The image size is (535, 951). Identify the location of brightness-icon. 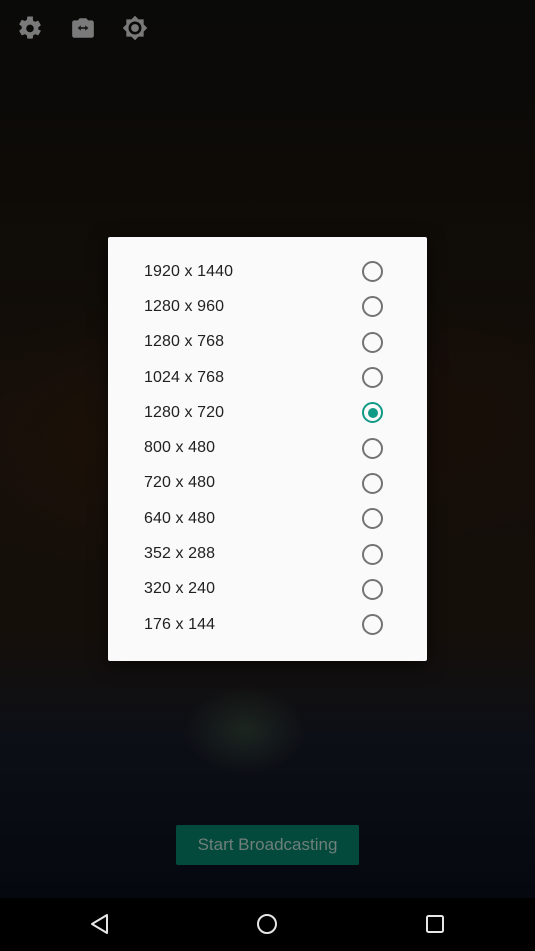
(135, 28).